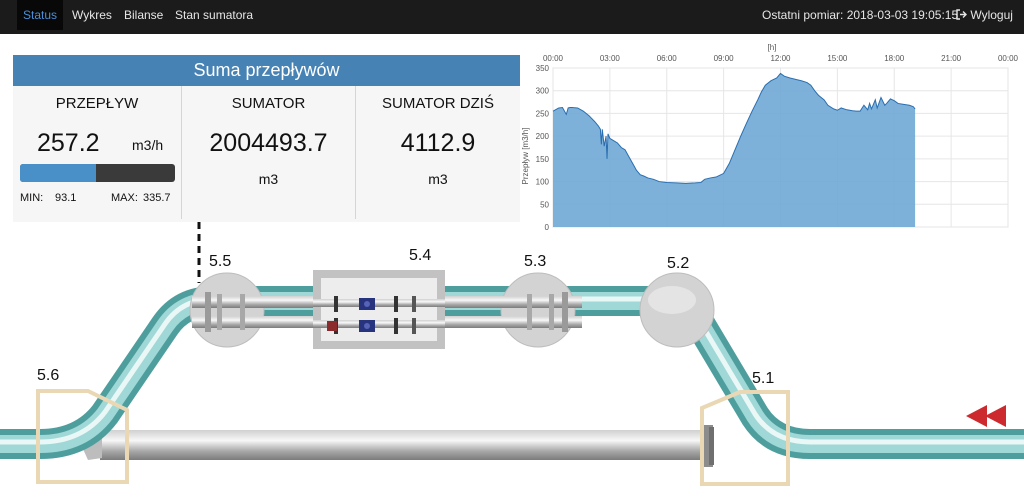  Describe the element at coordinates (268, 103) in the screenshot. I see `total-header: SUMATOR` at that location.